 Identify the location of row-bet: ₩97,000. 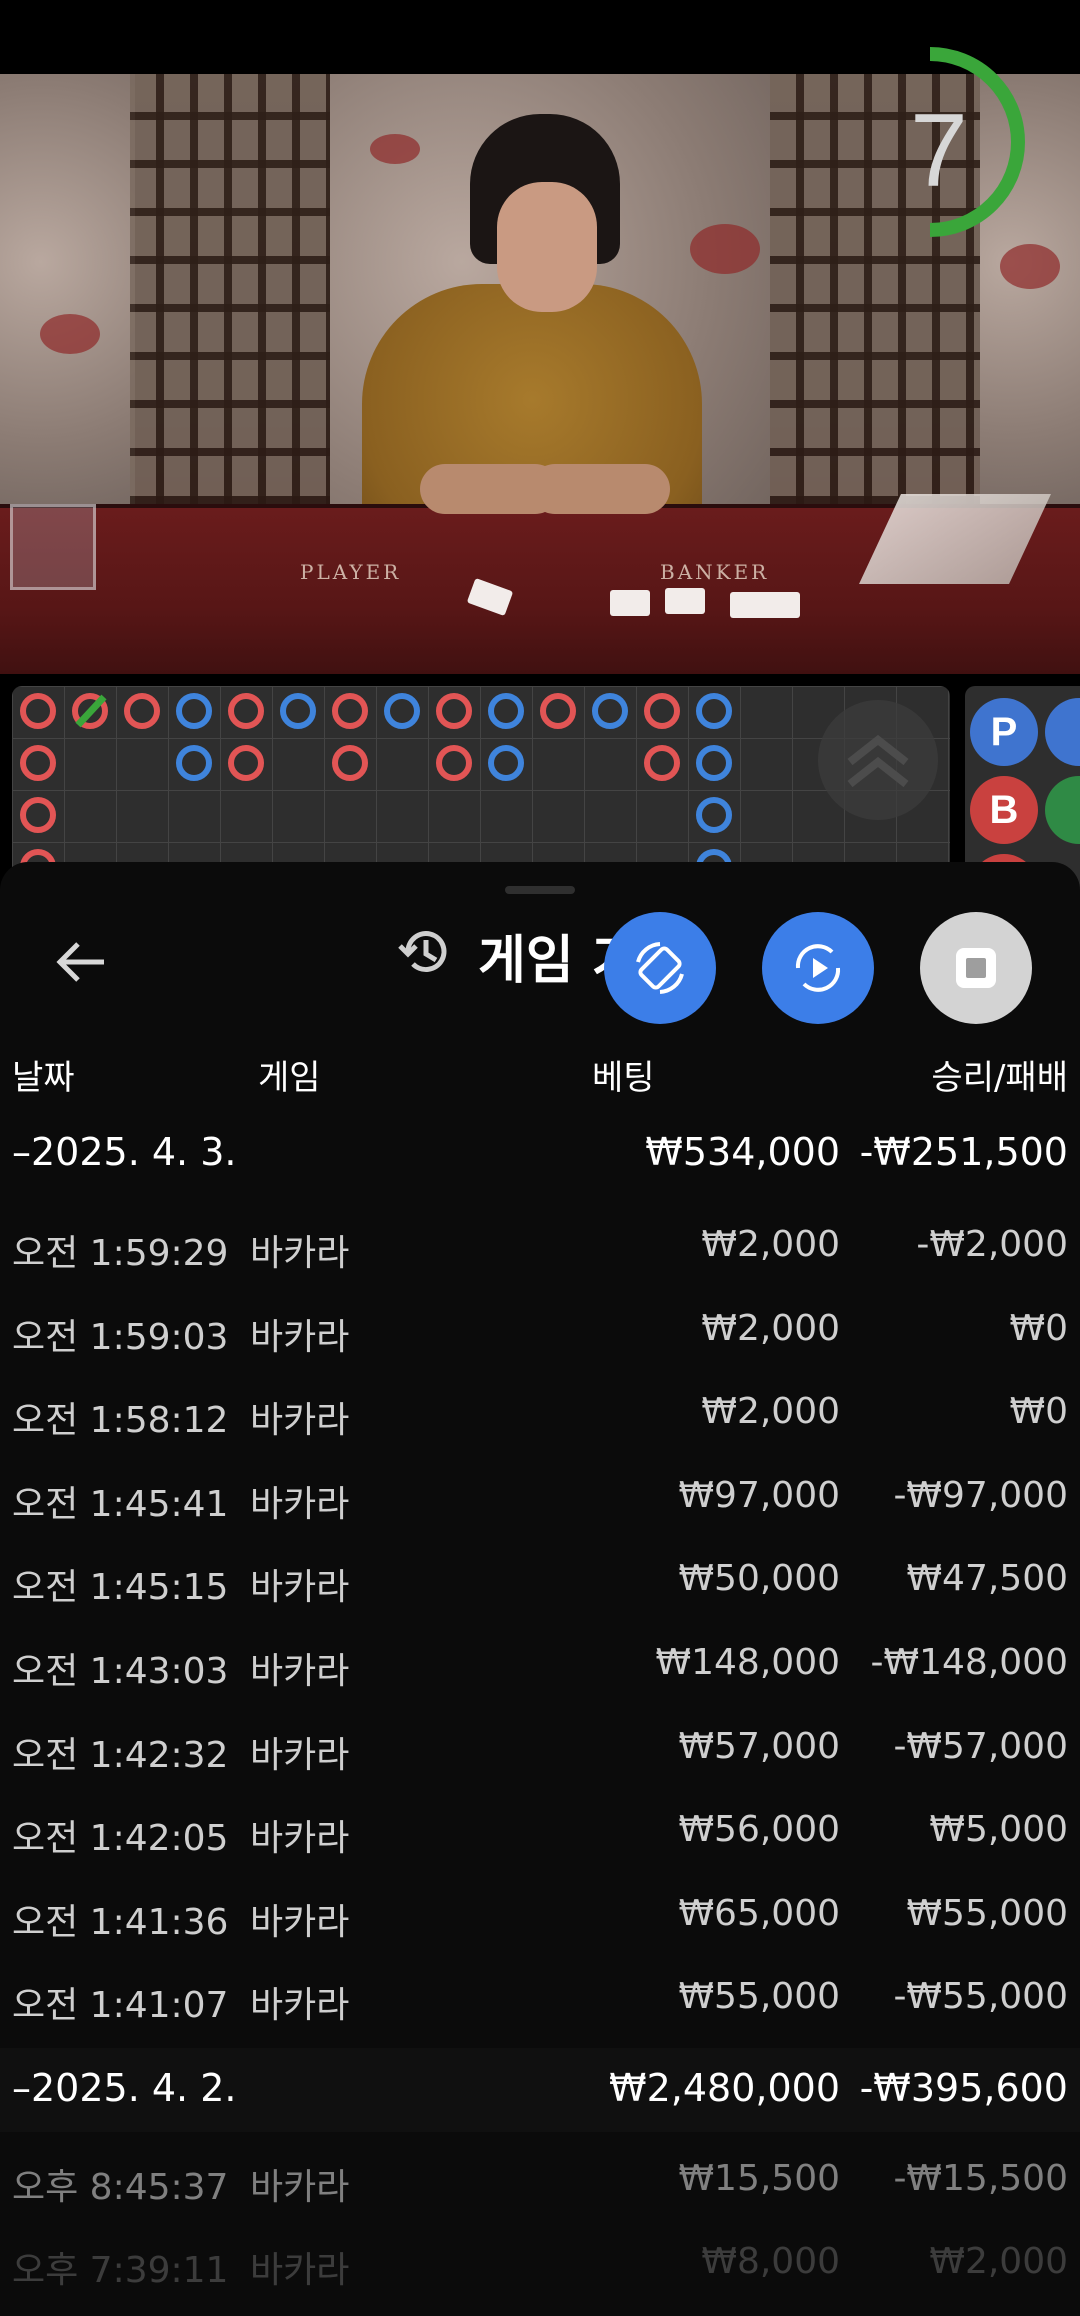
(759, 1495).